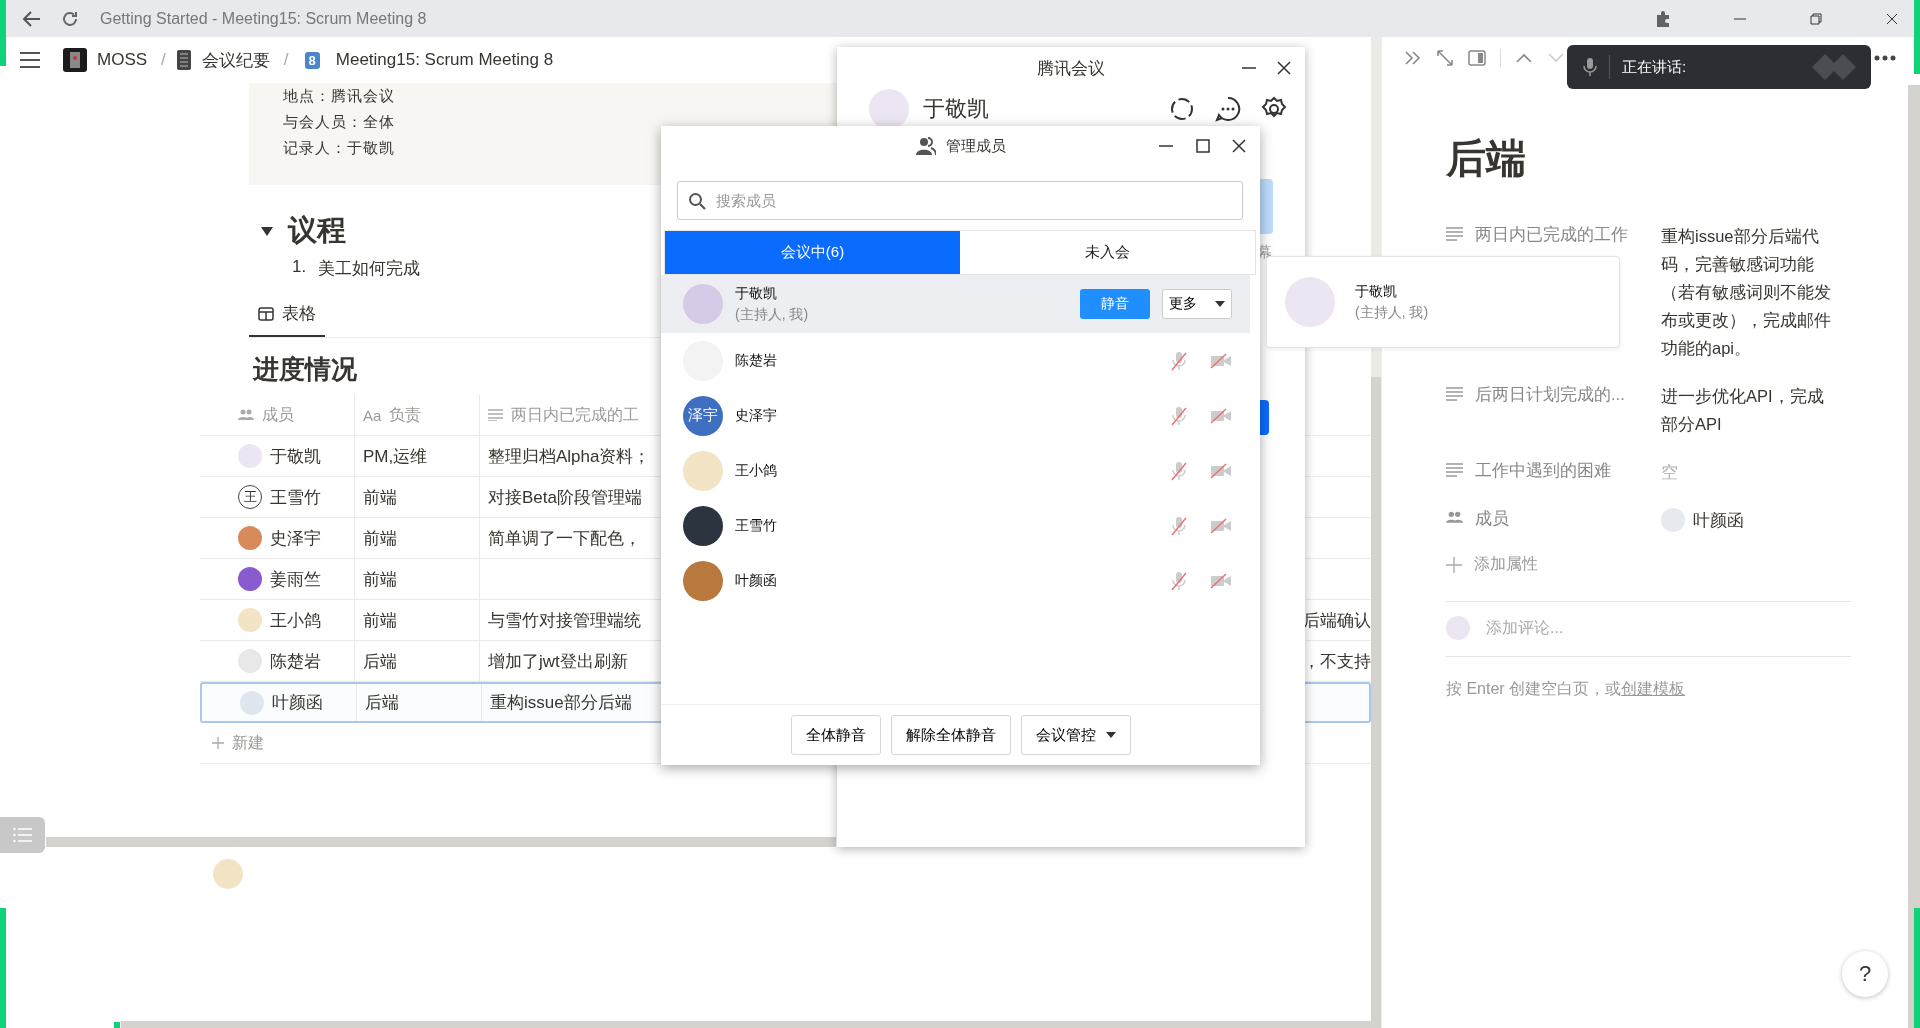 This screenshot has width=1920, height=1028. Describe the element at coordinates (561, 703) in the screenshot. I see `table-cell-text: 重构issue部分后端` at that location.